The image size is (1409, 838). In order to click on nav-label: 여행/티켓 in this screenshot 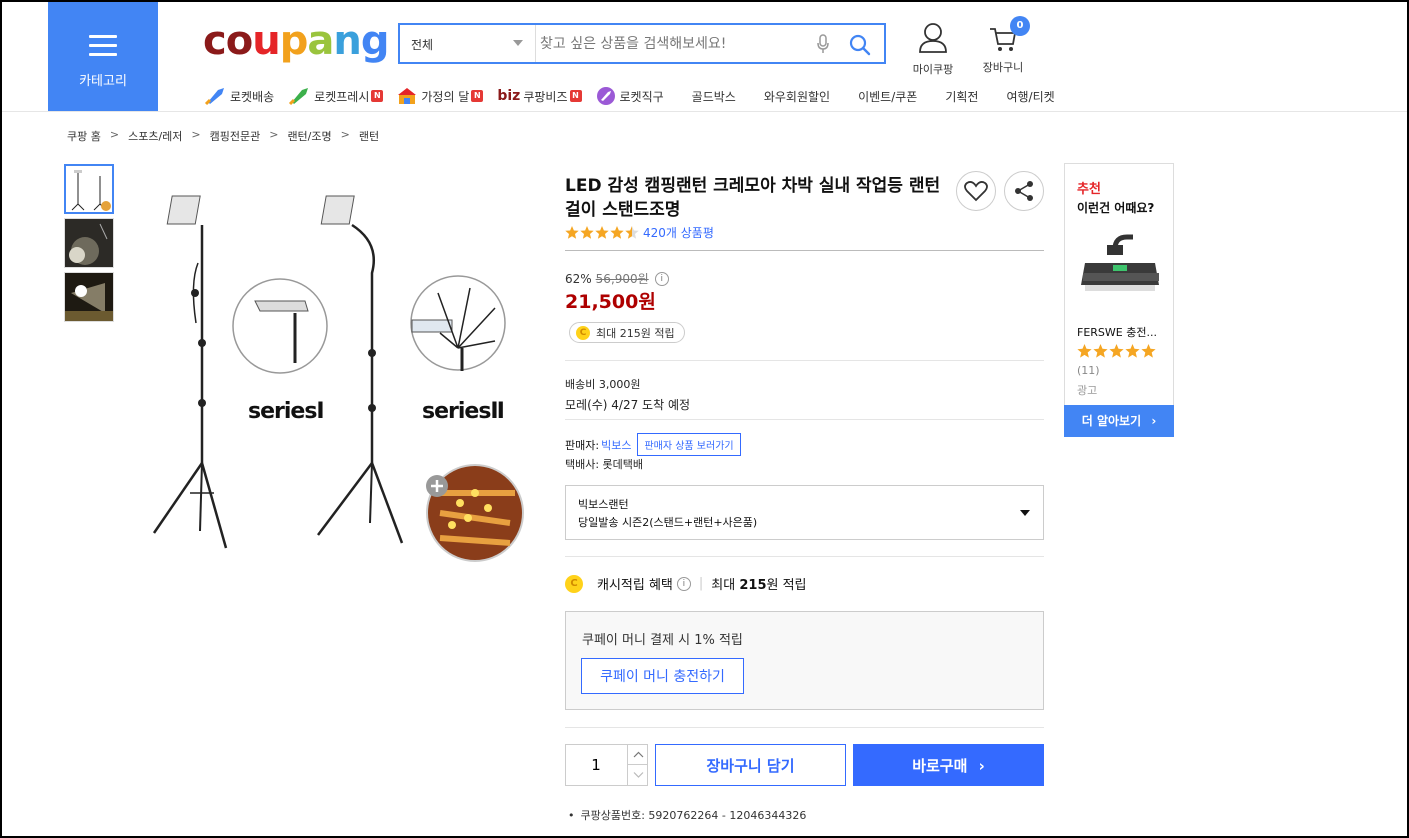, I will do `click(1030, 96)`.